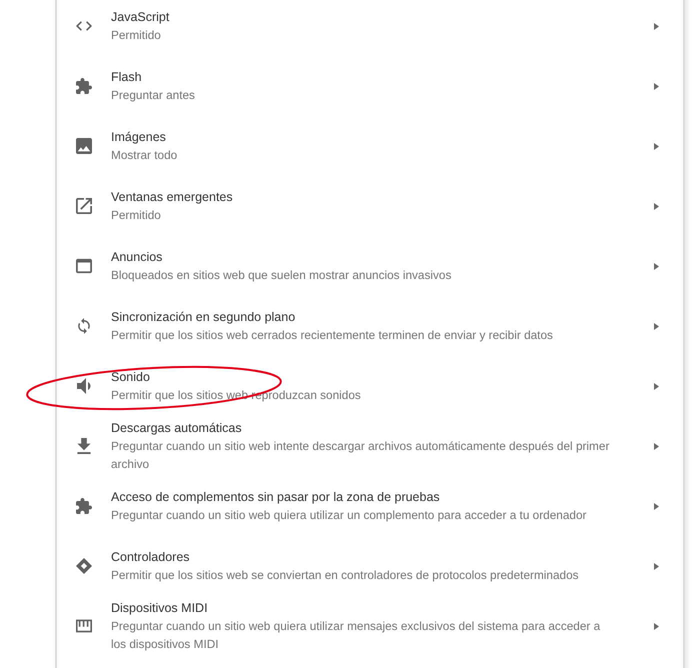 The width and height of the screenshot is (700, 668). What do you see at coordinates (332, 335) in the screenshot?
I see `setting-description: Permitir que los sitios web cerrados recientemente terminen de enviar y recibir datos` at bounding box center [332, 335].